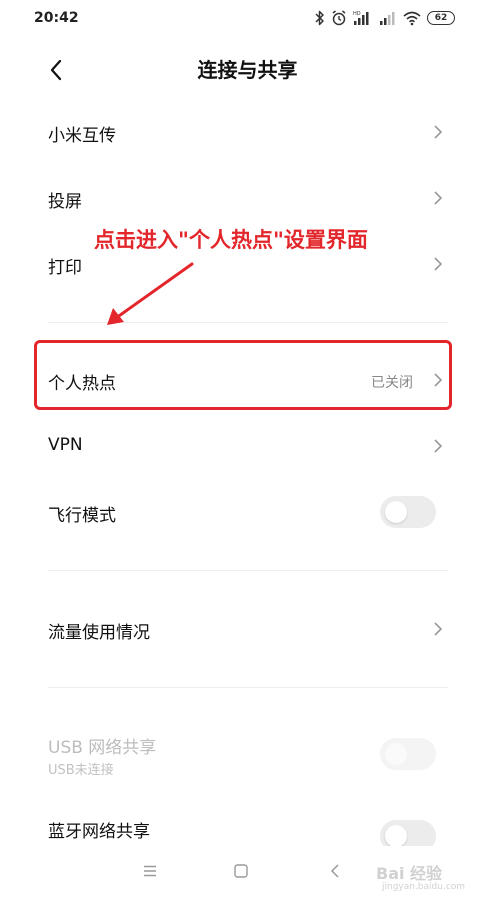  I want to click on annotation-text: 点击进入"个人热点"设置界面, so click(231, 240).